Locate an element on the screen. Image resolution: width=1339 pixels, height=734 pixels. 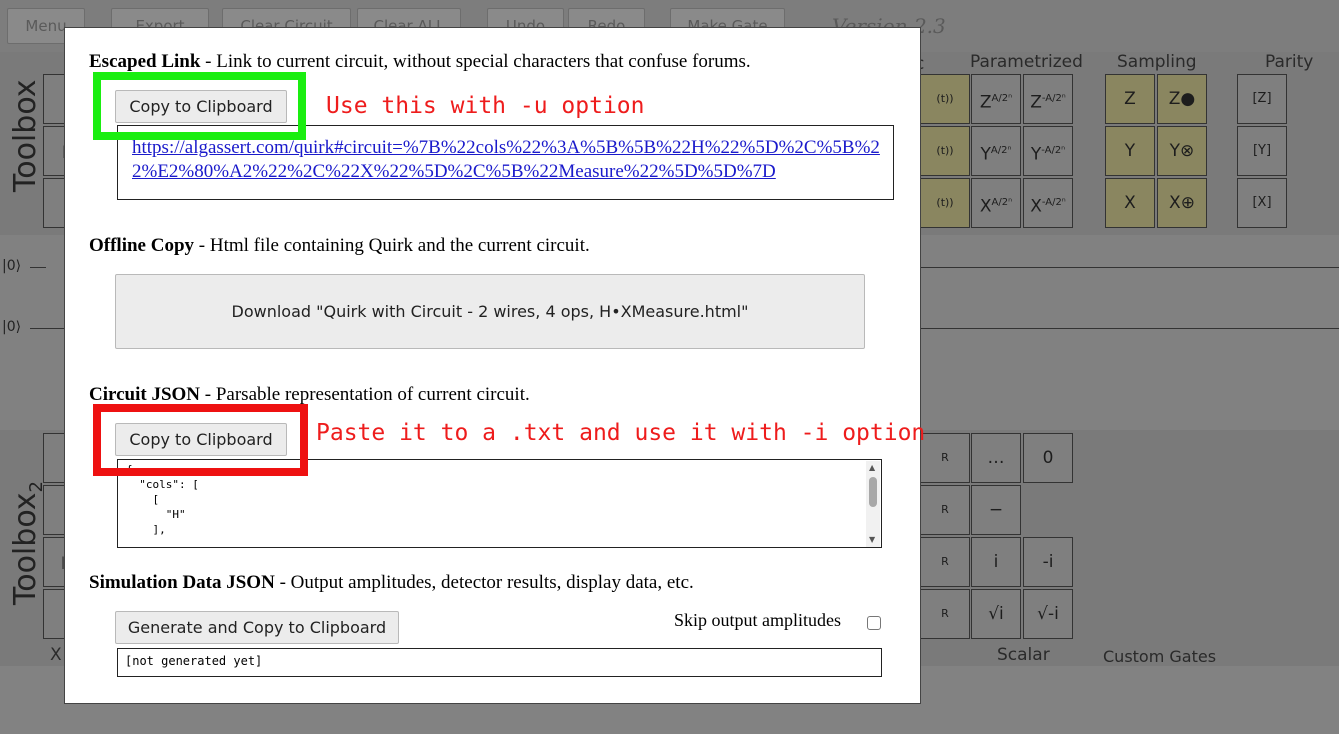
skip-amplitudes-checkbox is located at coordinates (874, 623).